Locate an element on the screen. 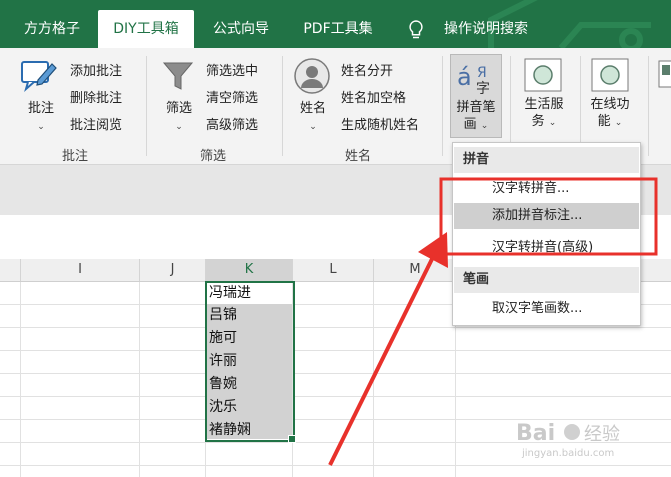 The height and width of the screenshot is (477, 671). svg-text: Bai is located at coordinates (535, 433).